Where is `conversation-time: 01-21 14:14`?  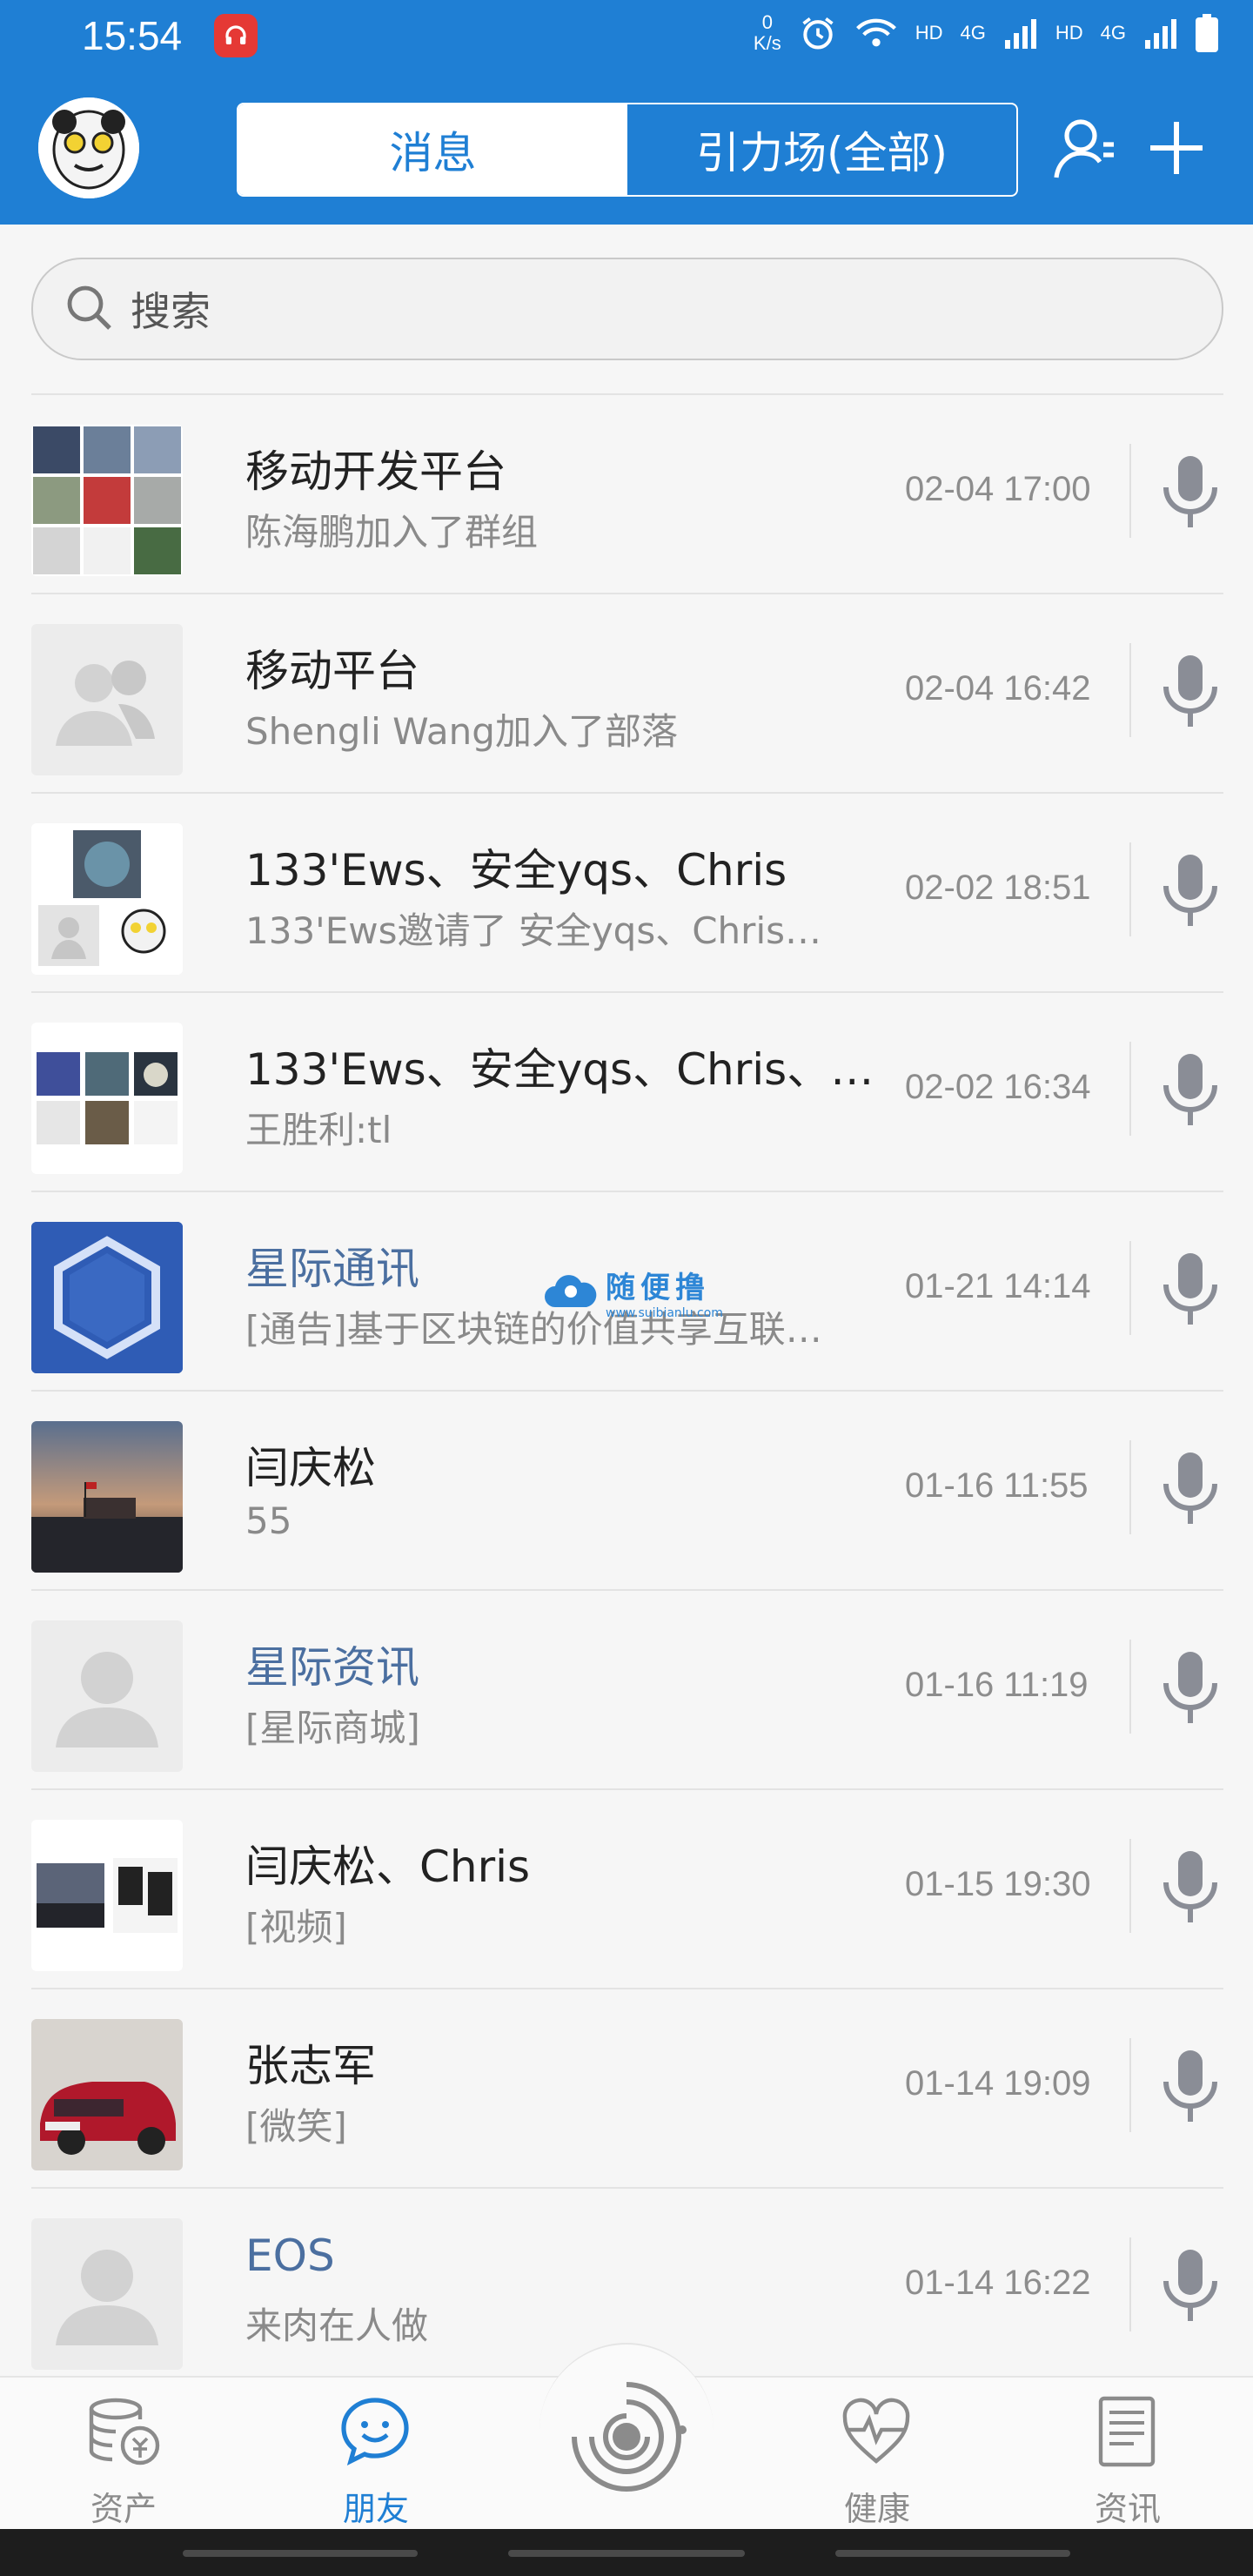
conversation-time: 01-21 14:14 is located at coordinates (998, 1286).